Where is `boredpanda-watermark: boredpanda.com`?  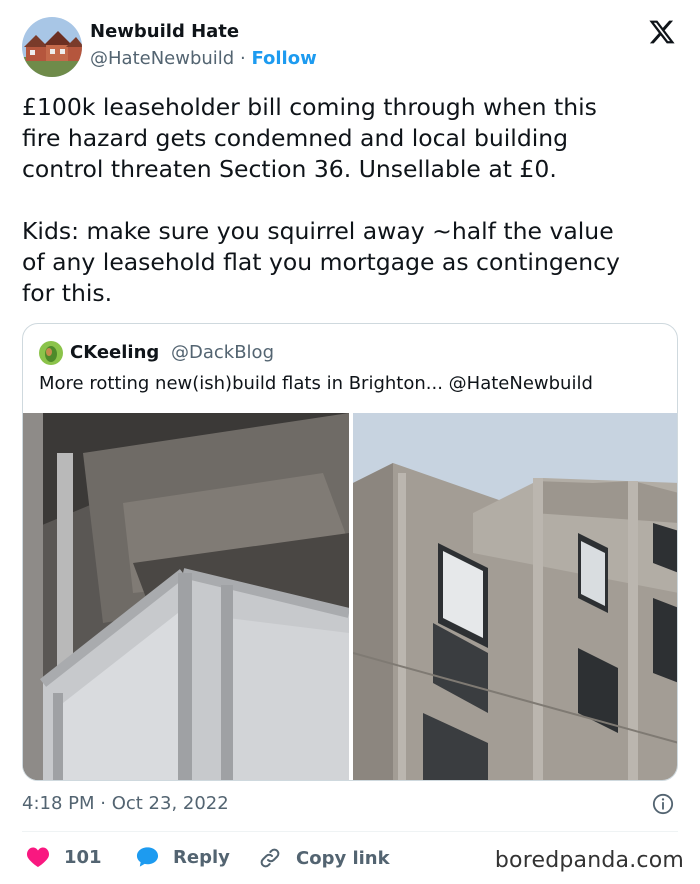 boredpanda-watermark: boredpanda.com is located at coordinates (589, 860).